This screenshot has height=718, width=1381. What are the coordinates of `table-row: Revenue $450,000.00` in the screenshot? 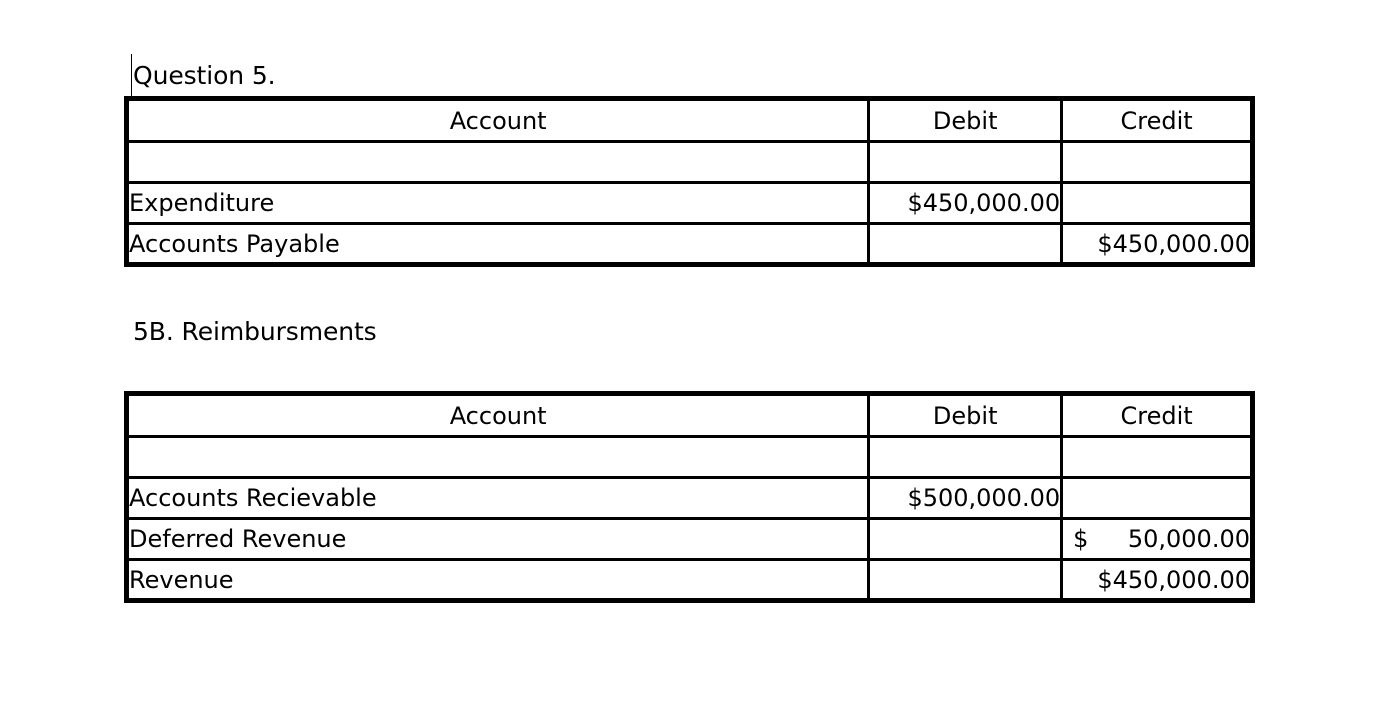 It's located at (689, 580).